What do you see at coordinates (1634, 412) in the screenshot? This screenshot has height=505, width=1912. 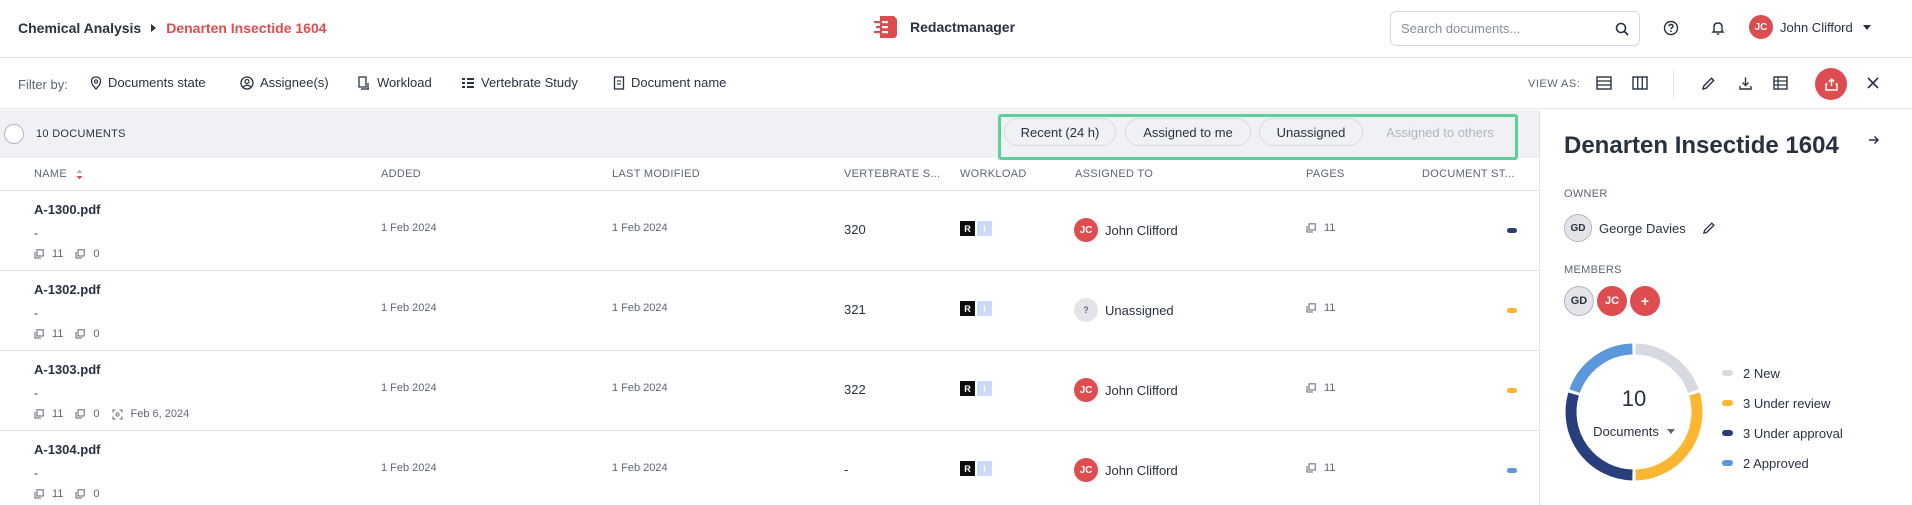 I see `donut-center: 10 Documents` at bounding box center [1634, 412].